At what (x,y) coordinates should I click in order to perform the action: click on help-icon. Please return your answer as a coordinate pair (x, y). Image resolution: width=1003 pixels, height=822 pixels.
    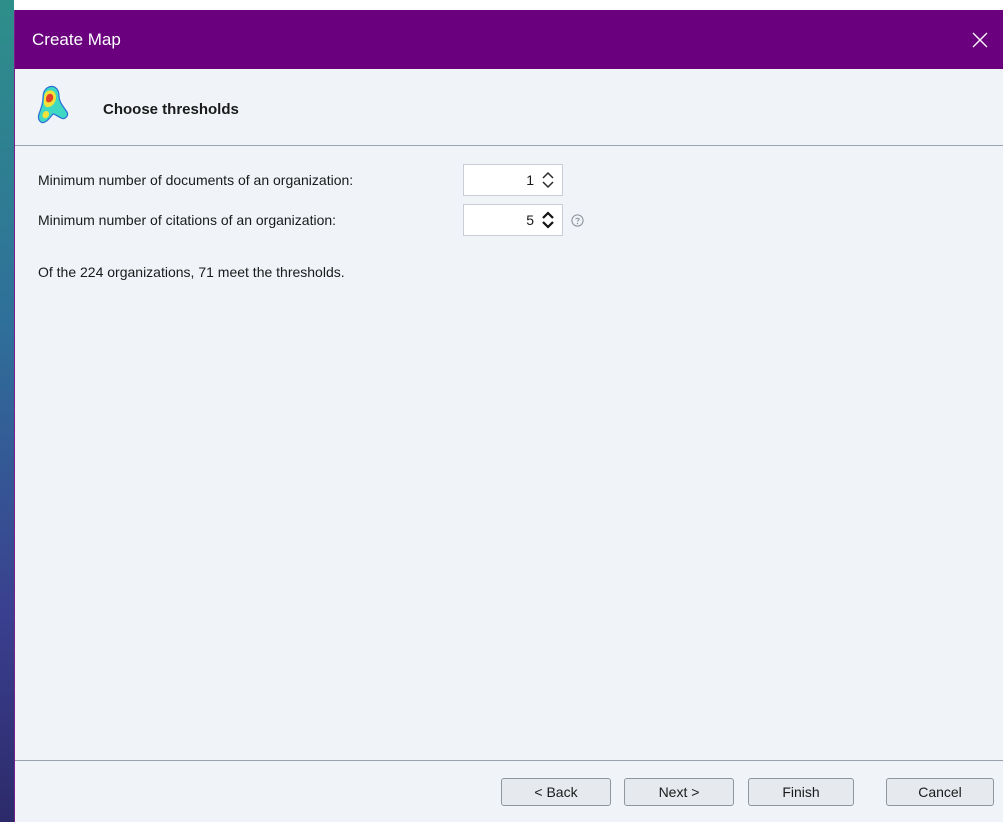
    Looking at the image, I should click on (577, 220).